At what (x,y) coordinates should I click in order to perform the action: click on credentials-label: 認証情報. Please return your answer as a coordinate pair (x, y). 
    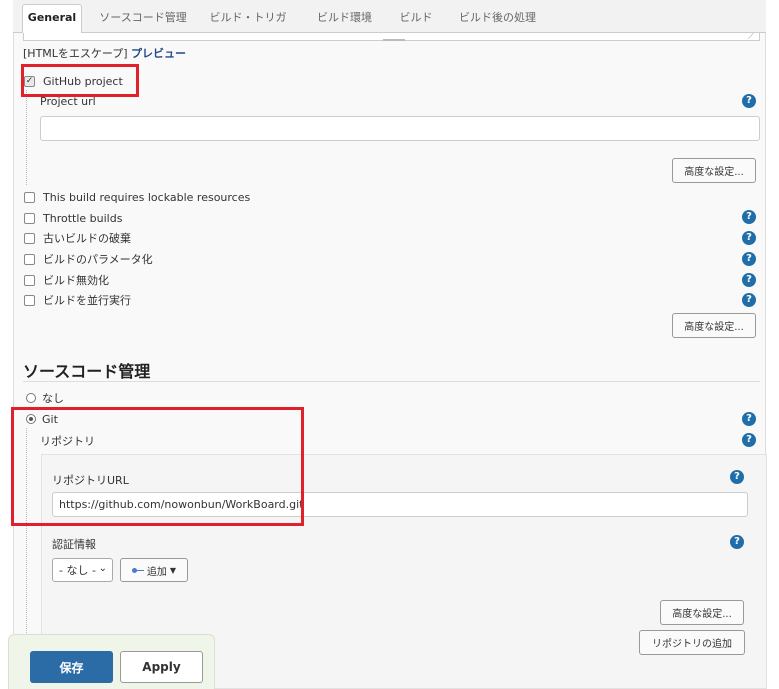
    Looking at the image, I should click on (74, 544).